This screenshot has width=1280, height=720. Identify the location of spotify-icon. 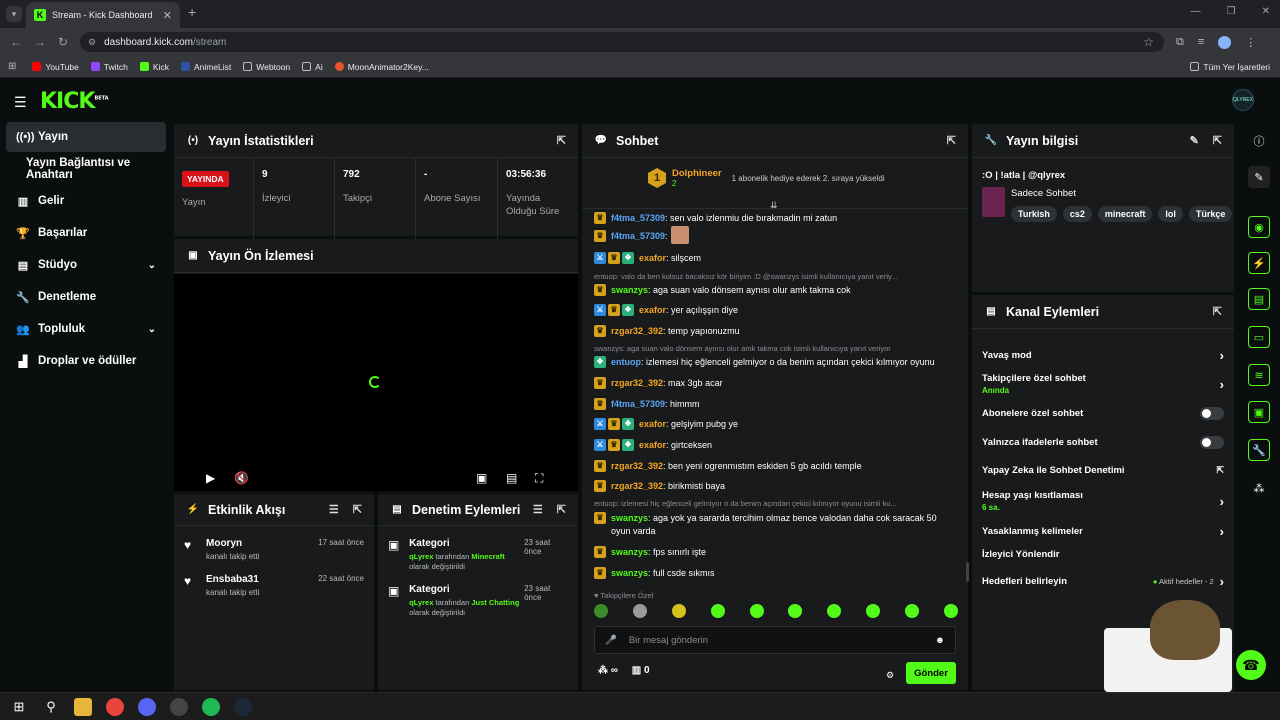
(211, 706).